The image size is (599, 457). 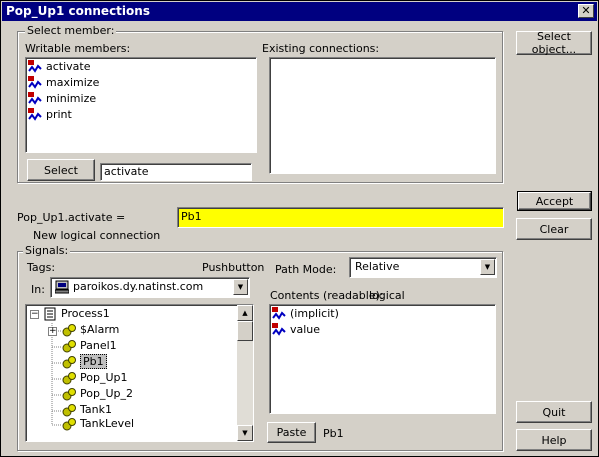 I want to click on list-item: minimize, so click(x=62, y=99).